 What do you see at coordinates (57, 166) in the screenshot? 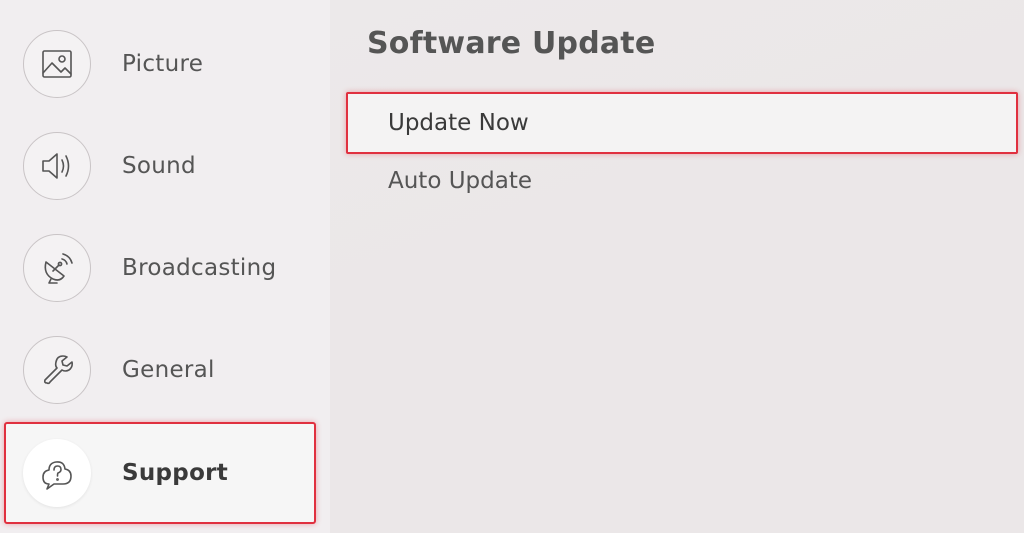
I see `speaker-icon` at bounding box center [57, 166].